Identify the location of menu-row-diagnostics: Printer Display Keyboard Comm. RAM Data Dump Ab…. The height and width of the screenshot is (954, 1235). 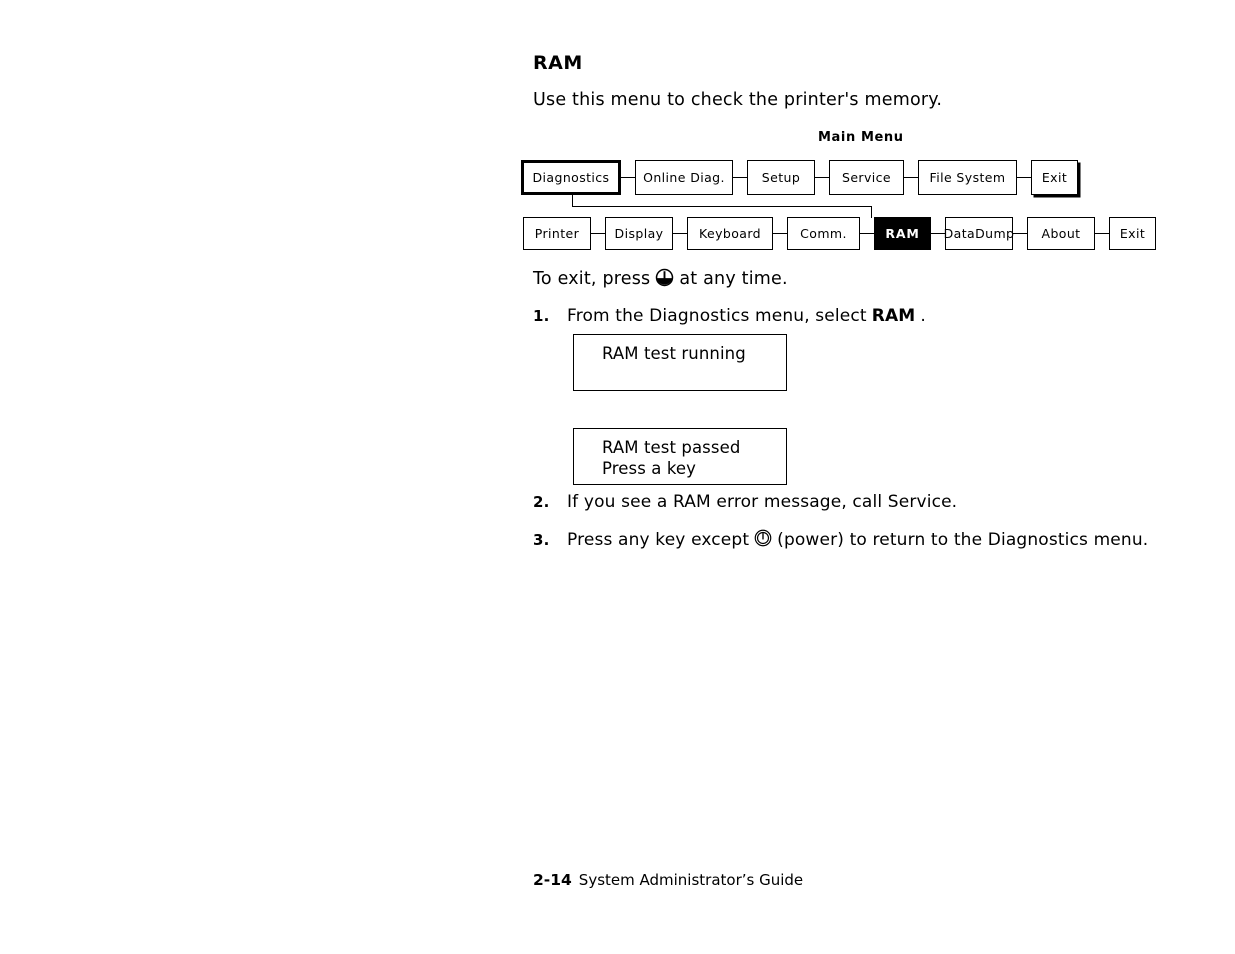
(839, 233).